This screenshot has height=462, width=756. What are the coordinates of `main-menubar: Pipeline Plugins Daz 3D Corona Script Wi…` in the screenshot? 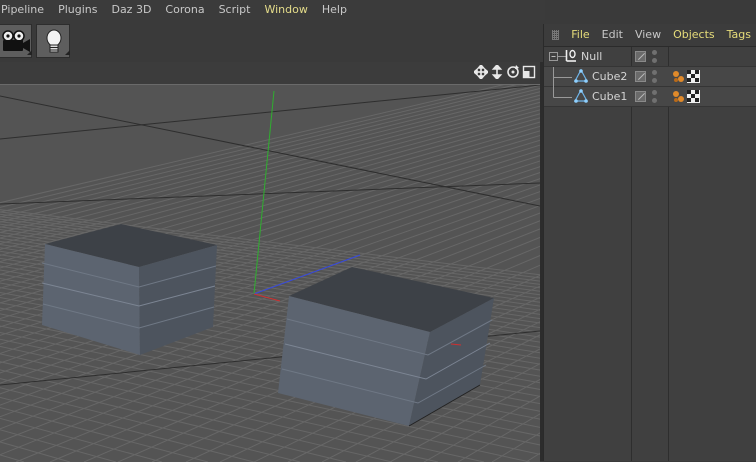 It's located at (272, 10).